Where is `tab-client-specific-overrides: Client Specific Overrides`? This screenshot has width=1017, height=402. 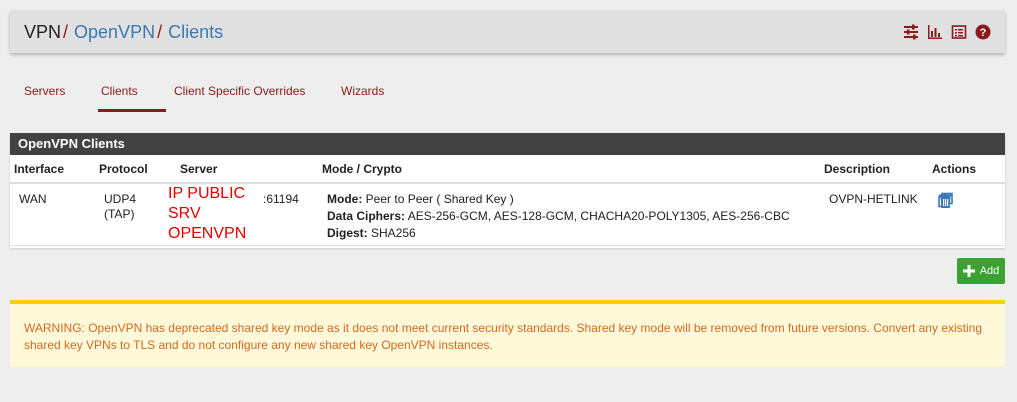 tab-client-specific-overrides: Client Specific Overrides is located at coordinates (239, 91).